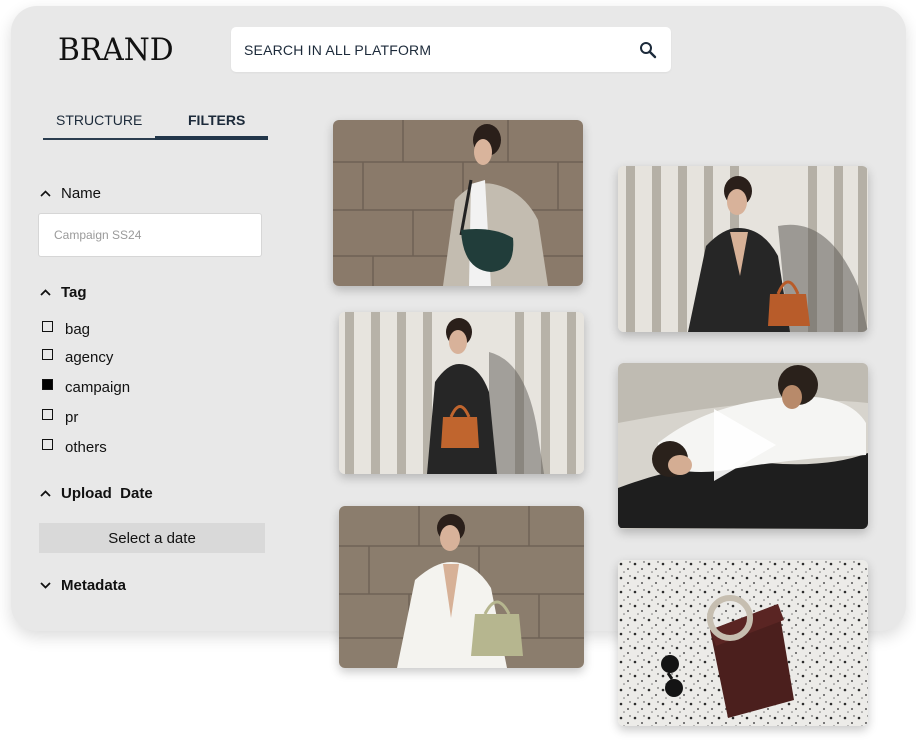 This screenshot has height=740, width=916. I want to click on name-filter-heading: Name, so click(81, 193).